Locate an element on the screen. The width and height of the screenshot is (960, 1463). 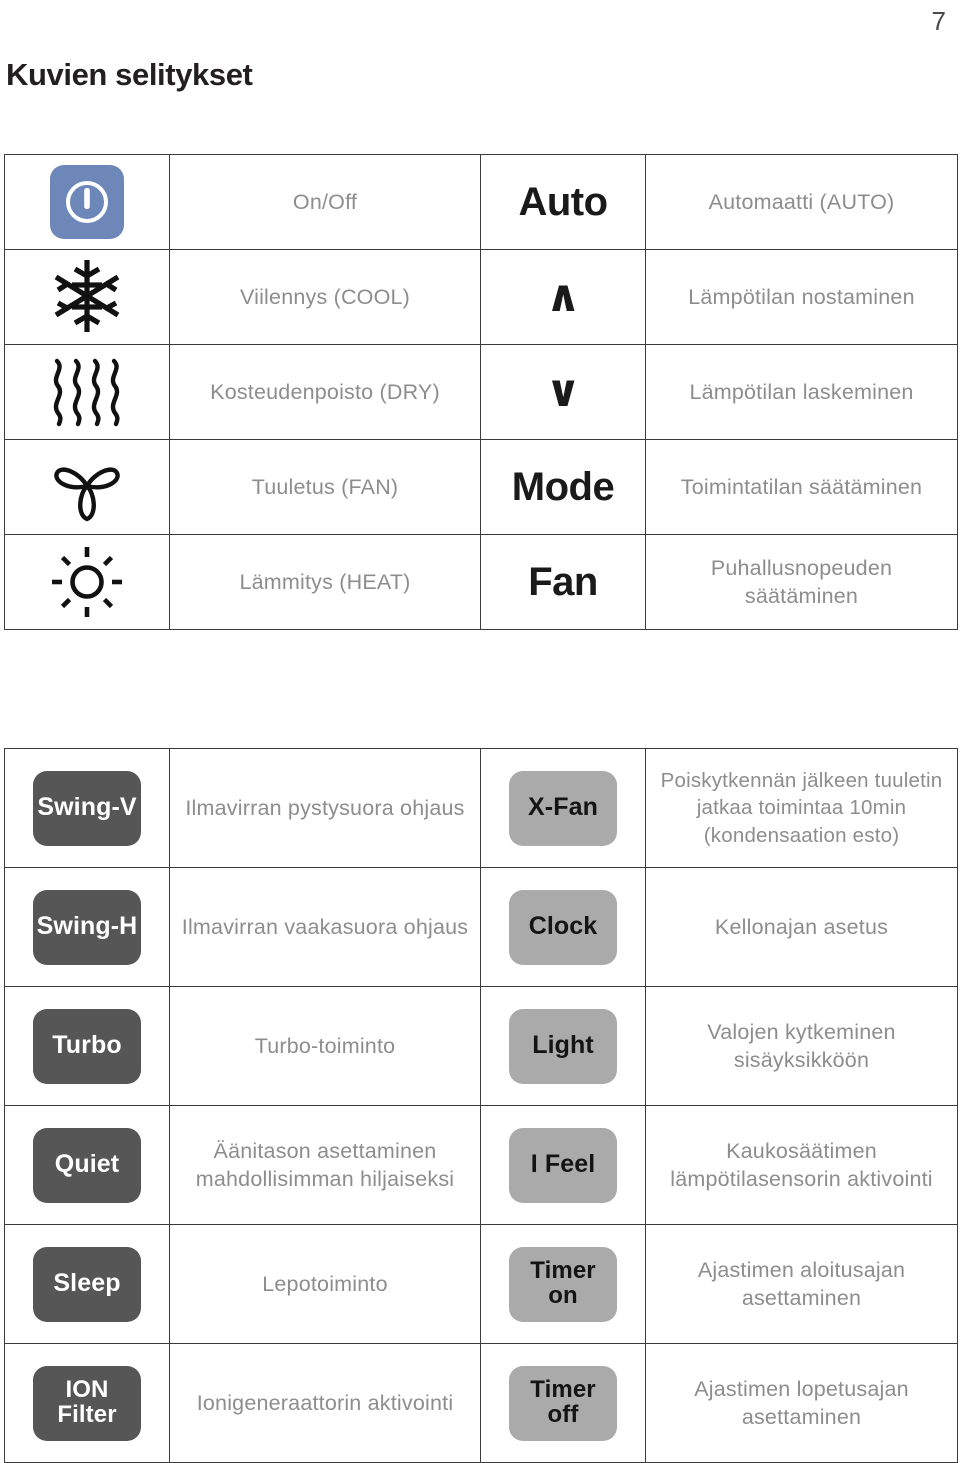
pill-swing-v: Swing-V is located at coordinates (87, 808).